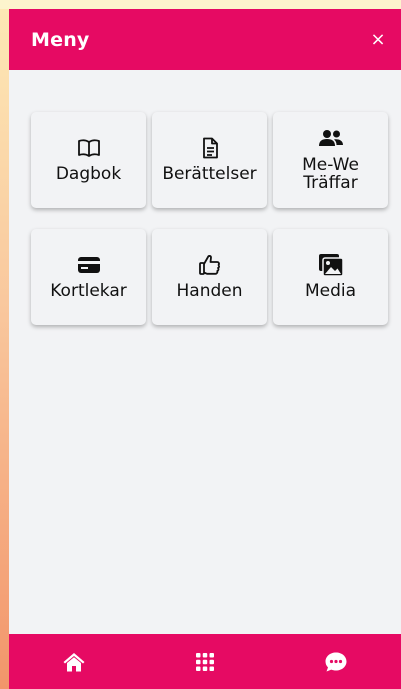 This screenshot has height=689, width=401. What do you see at coordinates (89, 265) in the screenshot?
I see `credit-card-icon` at bounding box center [89, 265].